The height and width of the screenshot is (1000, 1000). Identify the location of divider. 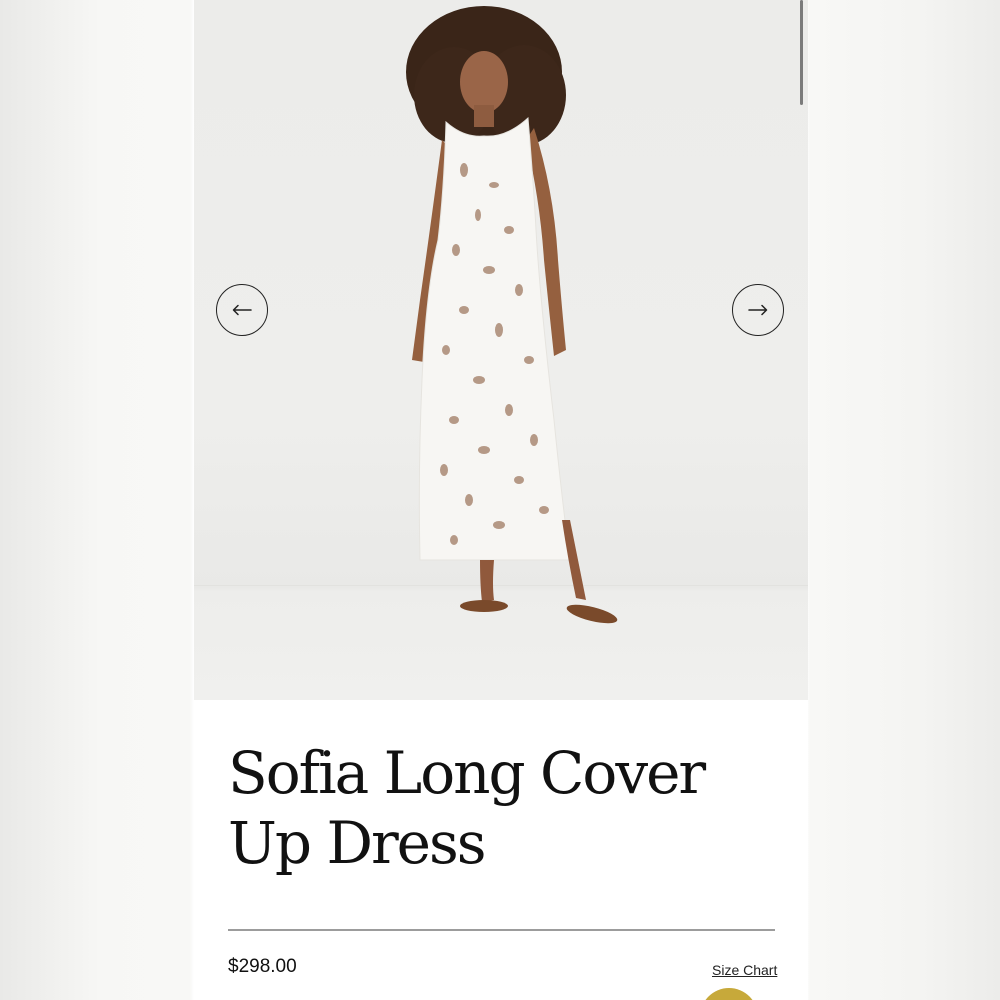
(501, 930).